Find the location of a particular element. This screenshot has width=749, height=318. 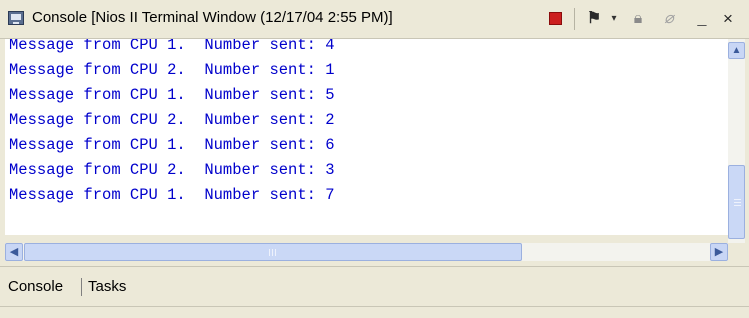

scroll-right-icon: ▶ is located at coordinates (719, 252).